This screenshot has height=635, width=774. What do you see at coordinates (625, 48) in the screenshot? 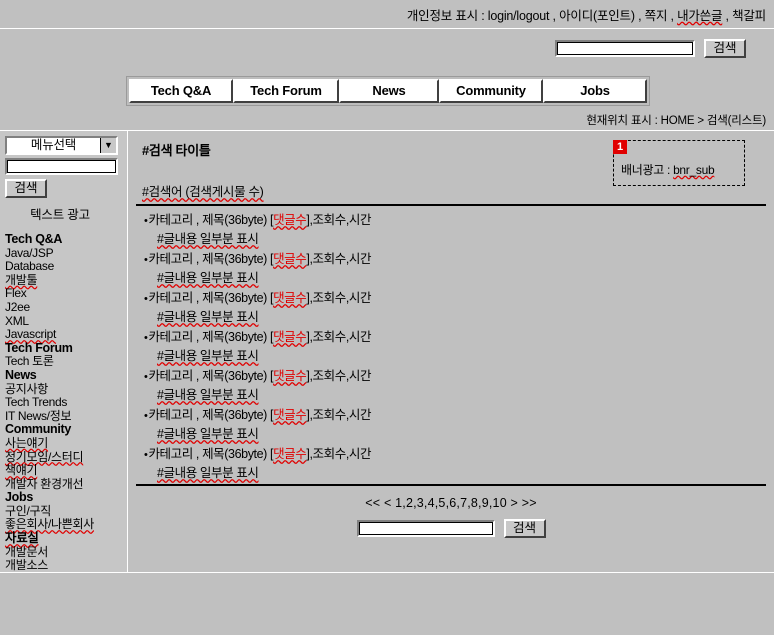
I see `header-search-input` at bounding box center [625, 48].